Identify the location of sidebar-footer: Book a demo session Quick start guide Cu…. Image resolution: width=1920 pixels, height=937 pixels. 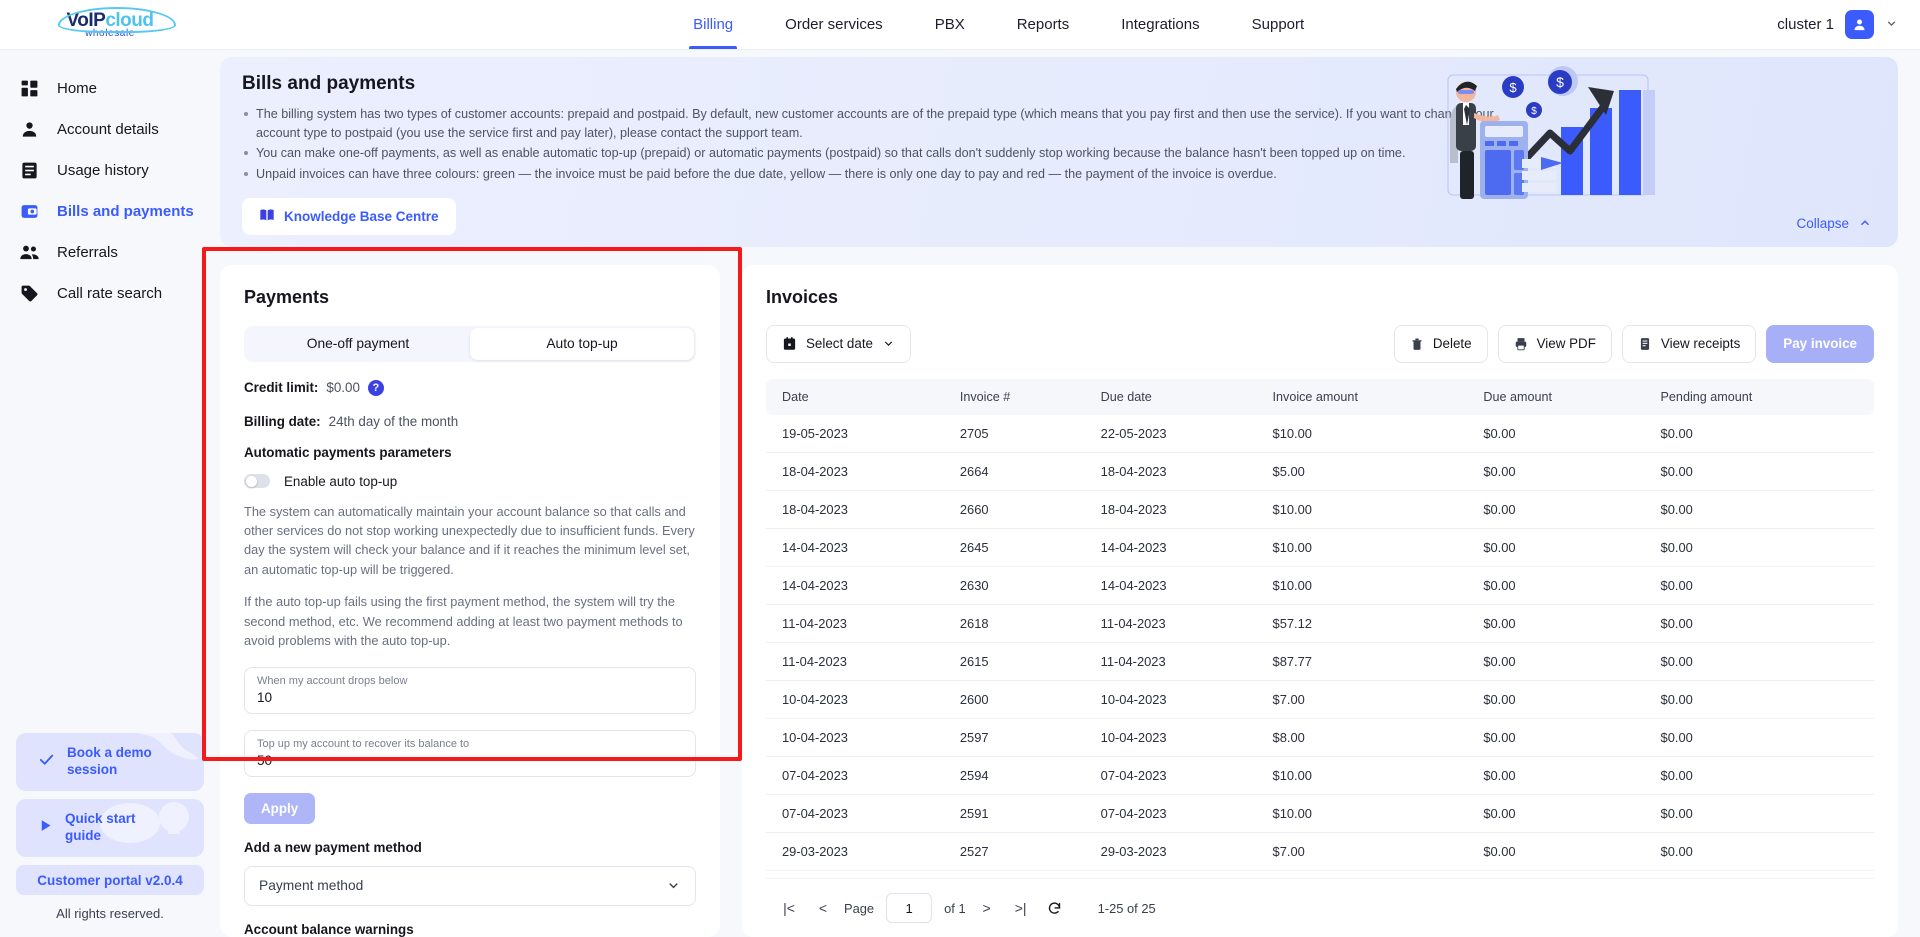
(110, 835).